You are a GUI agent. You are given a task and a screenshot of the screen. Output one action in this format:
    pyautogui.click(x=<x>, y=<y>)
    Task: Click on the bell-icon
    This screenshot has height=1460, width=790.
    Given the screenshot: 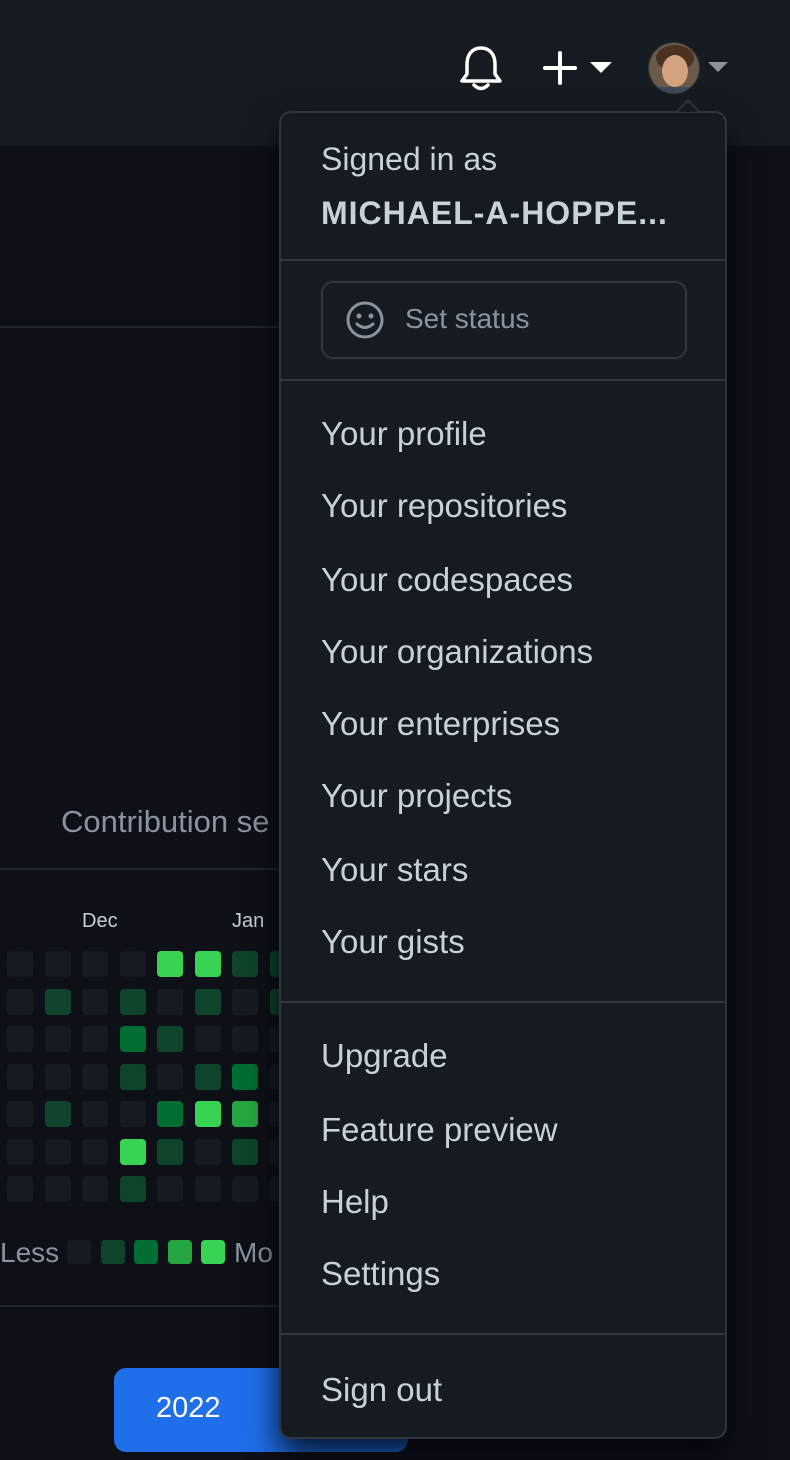 What is the action you would take?
    pyautogui.click(x=481, y=68)
    